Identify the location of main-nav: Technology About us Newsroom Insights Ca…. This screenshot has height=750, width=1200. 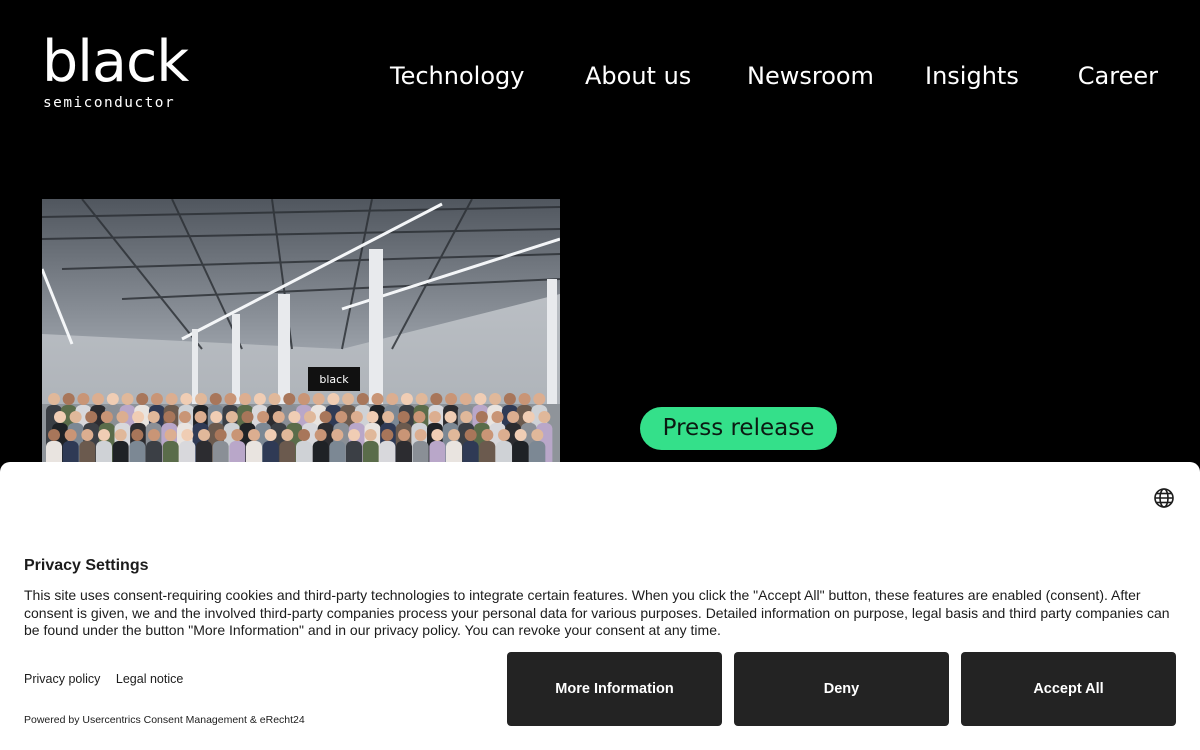
(600, 76).